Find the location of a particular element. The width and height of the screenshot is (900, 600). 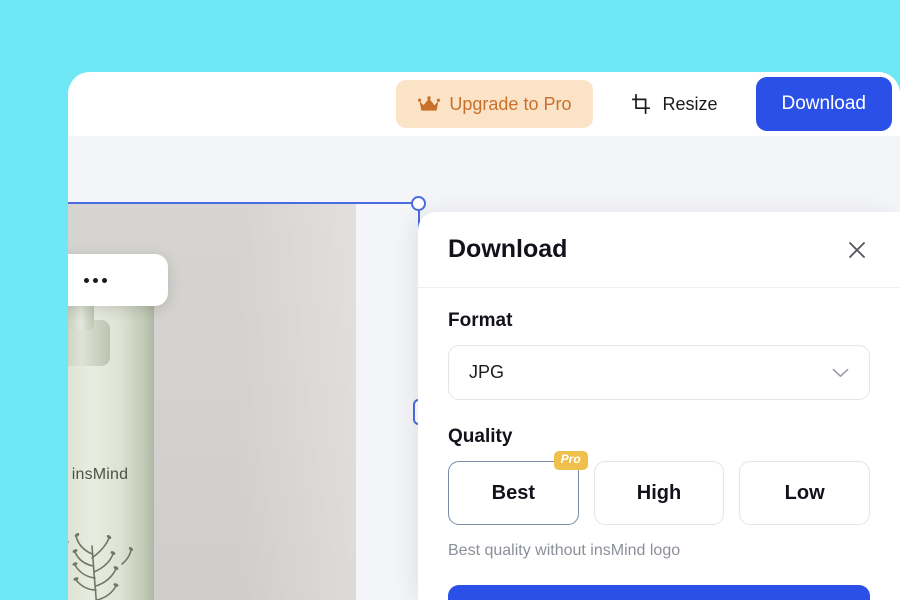

resize-handle-top-right is located at coordinates (418, 203).